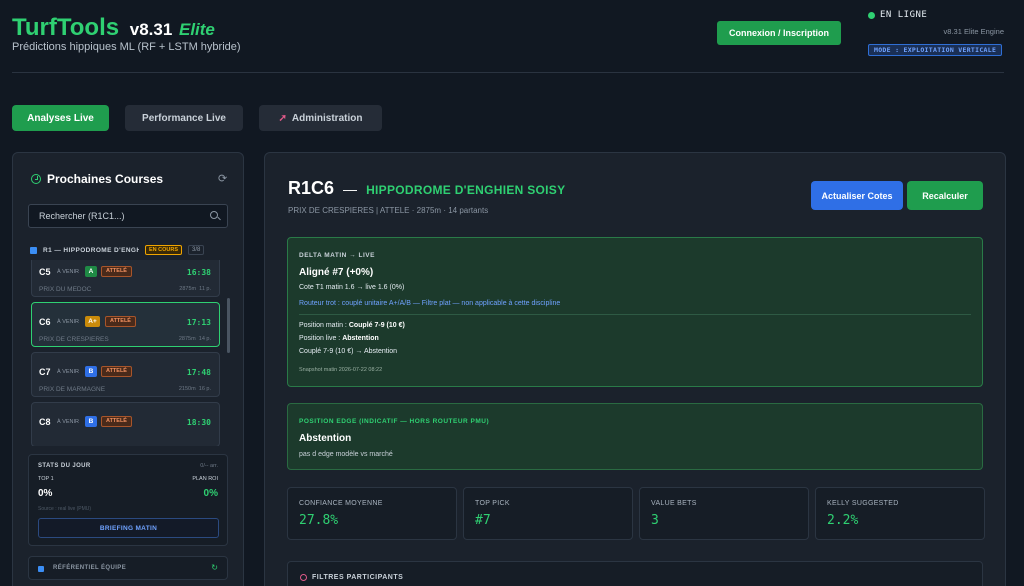 This screenshot has width=1024, height=586. I want to click on app-edition: Elite, so click(196, 29).